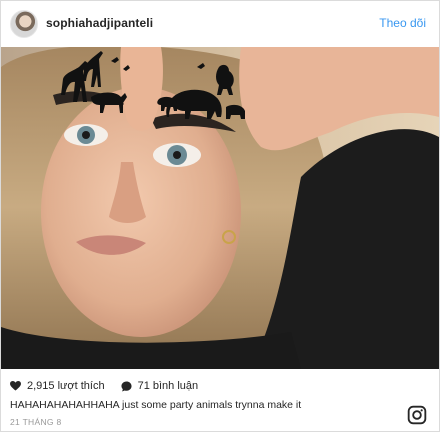 Image resolution: width=440 pixels, height=433 pixels. I want to click on heart-icon, so click(15, 386).